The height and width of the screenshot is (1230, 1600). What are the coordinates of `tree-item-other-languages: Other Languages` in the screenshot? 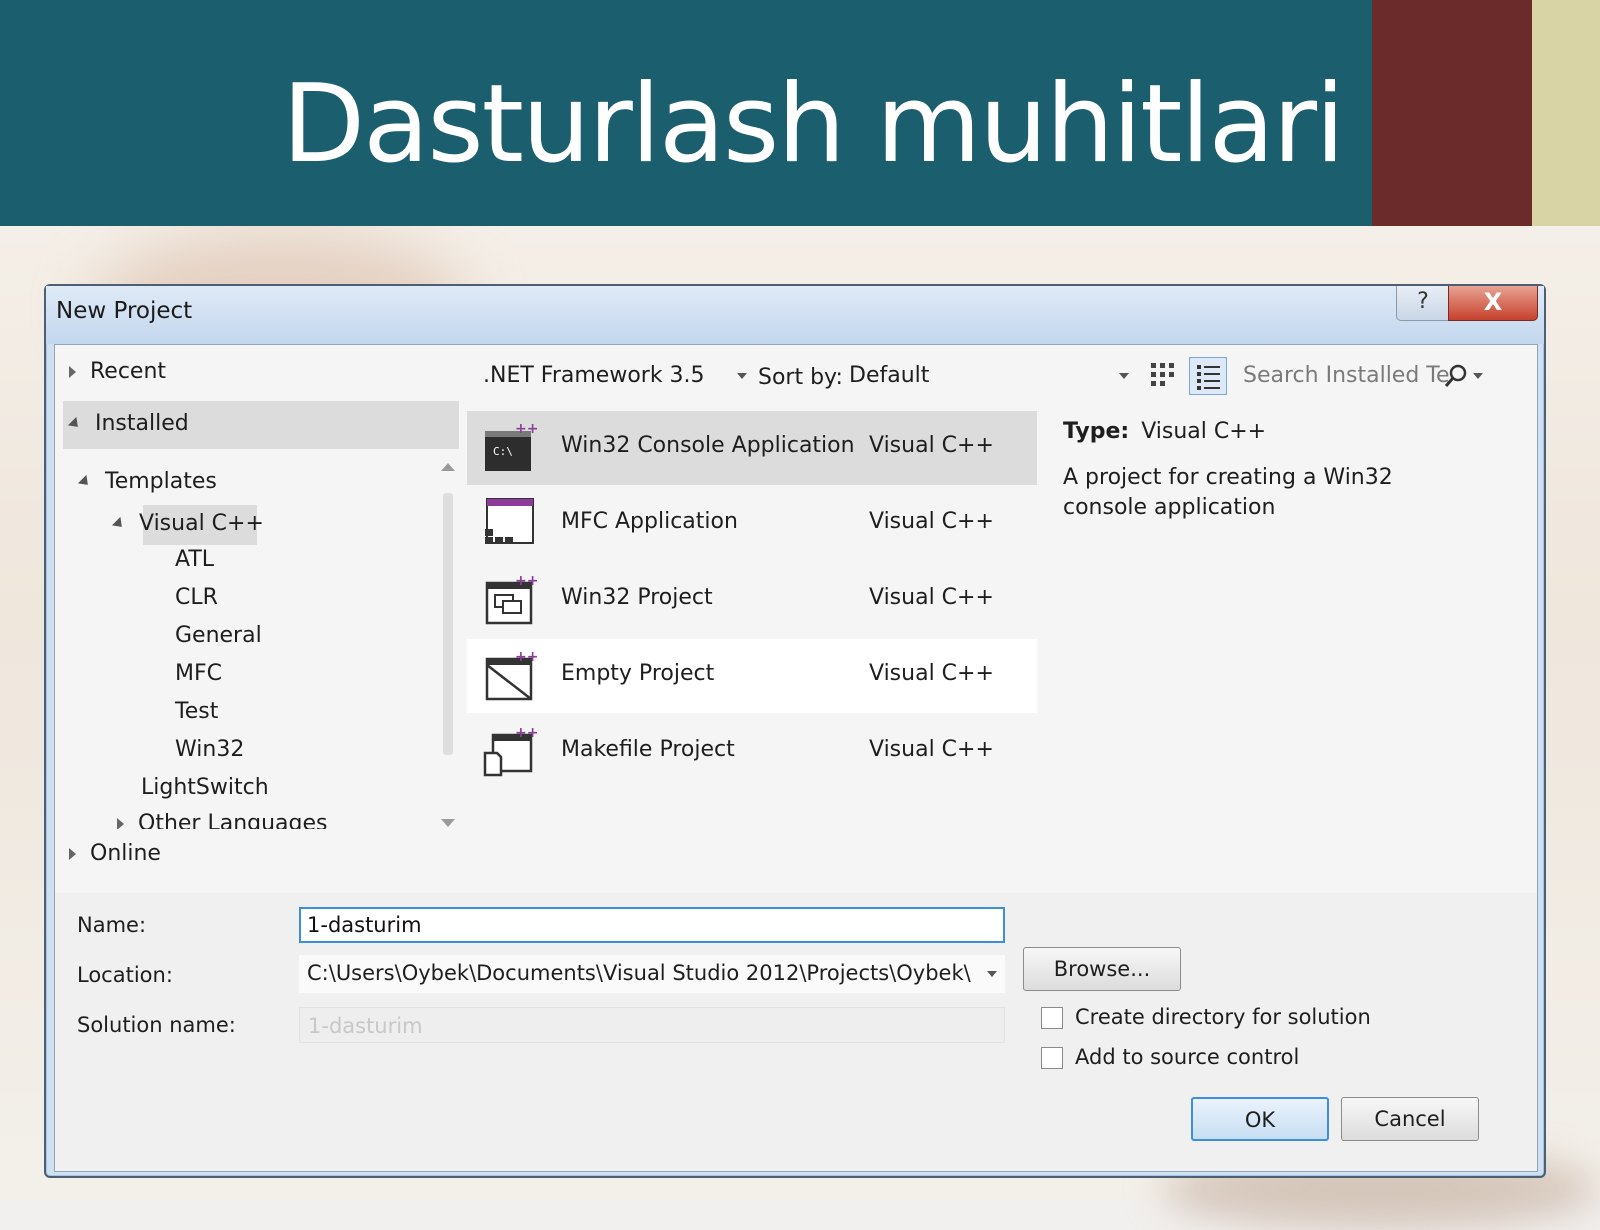 It's located at (222, 820).